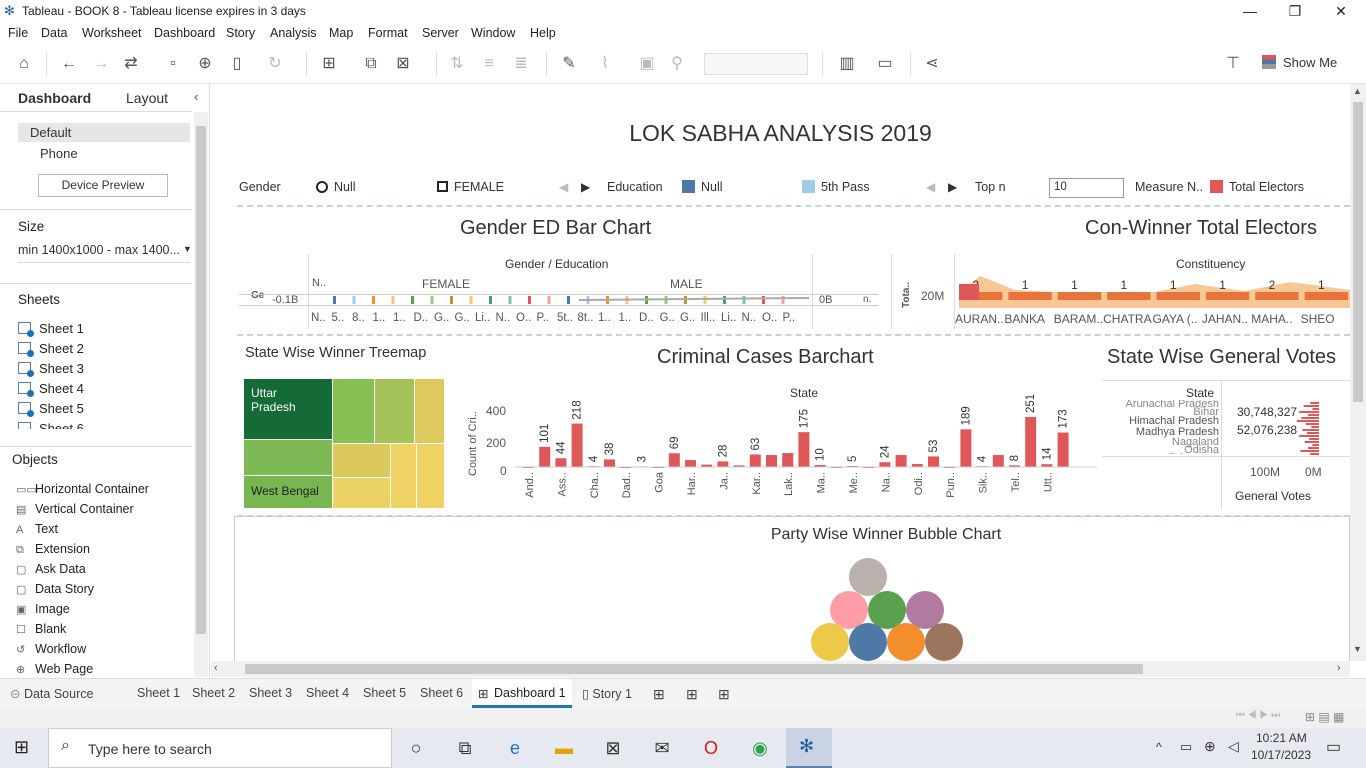 The image size is (1366, 768). I want to click on pause-icon: ▯, so click(237, 64).